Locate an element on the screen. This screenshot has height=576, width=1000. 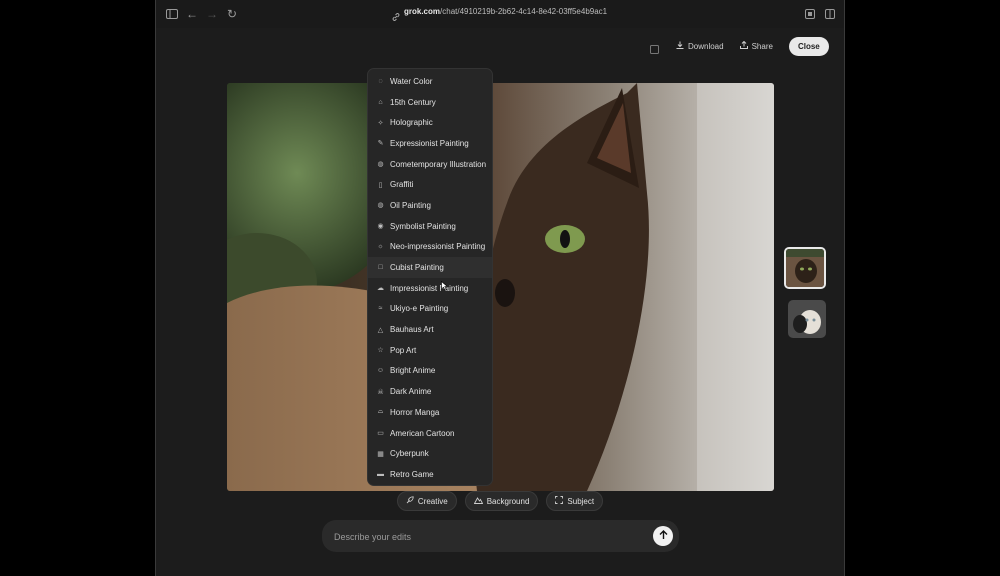
castle-icon: ⌂ is located at coordinates (380, 102).